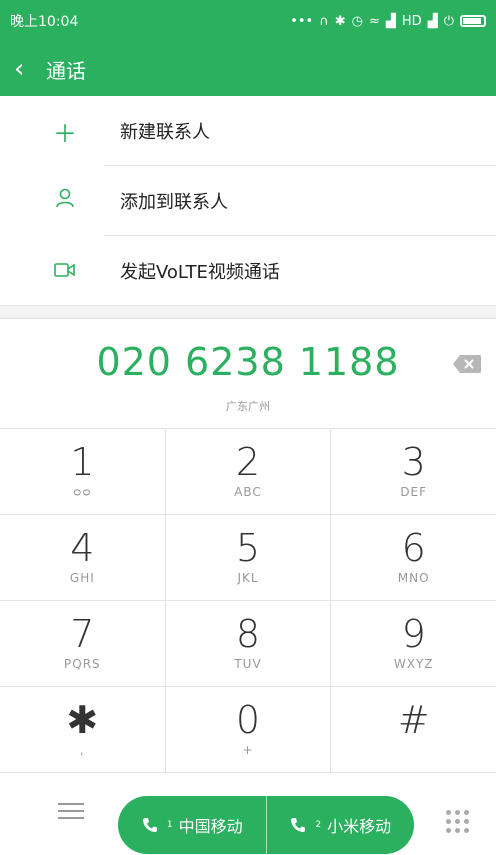 This screenshot has width=496, height=855. What do you see at coordinates (71, 810) in the screenshot?
I see `menu-icon` at bounding box center [71, 810].